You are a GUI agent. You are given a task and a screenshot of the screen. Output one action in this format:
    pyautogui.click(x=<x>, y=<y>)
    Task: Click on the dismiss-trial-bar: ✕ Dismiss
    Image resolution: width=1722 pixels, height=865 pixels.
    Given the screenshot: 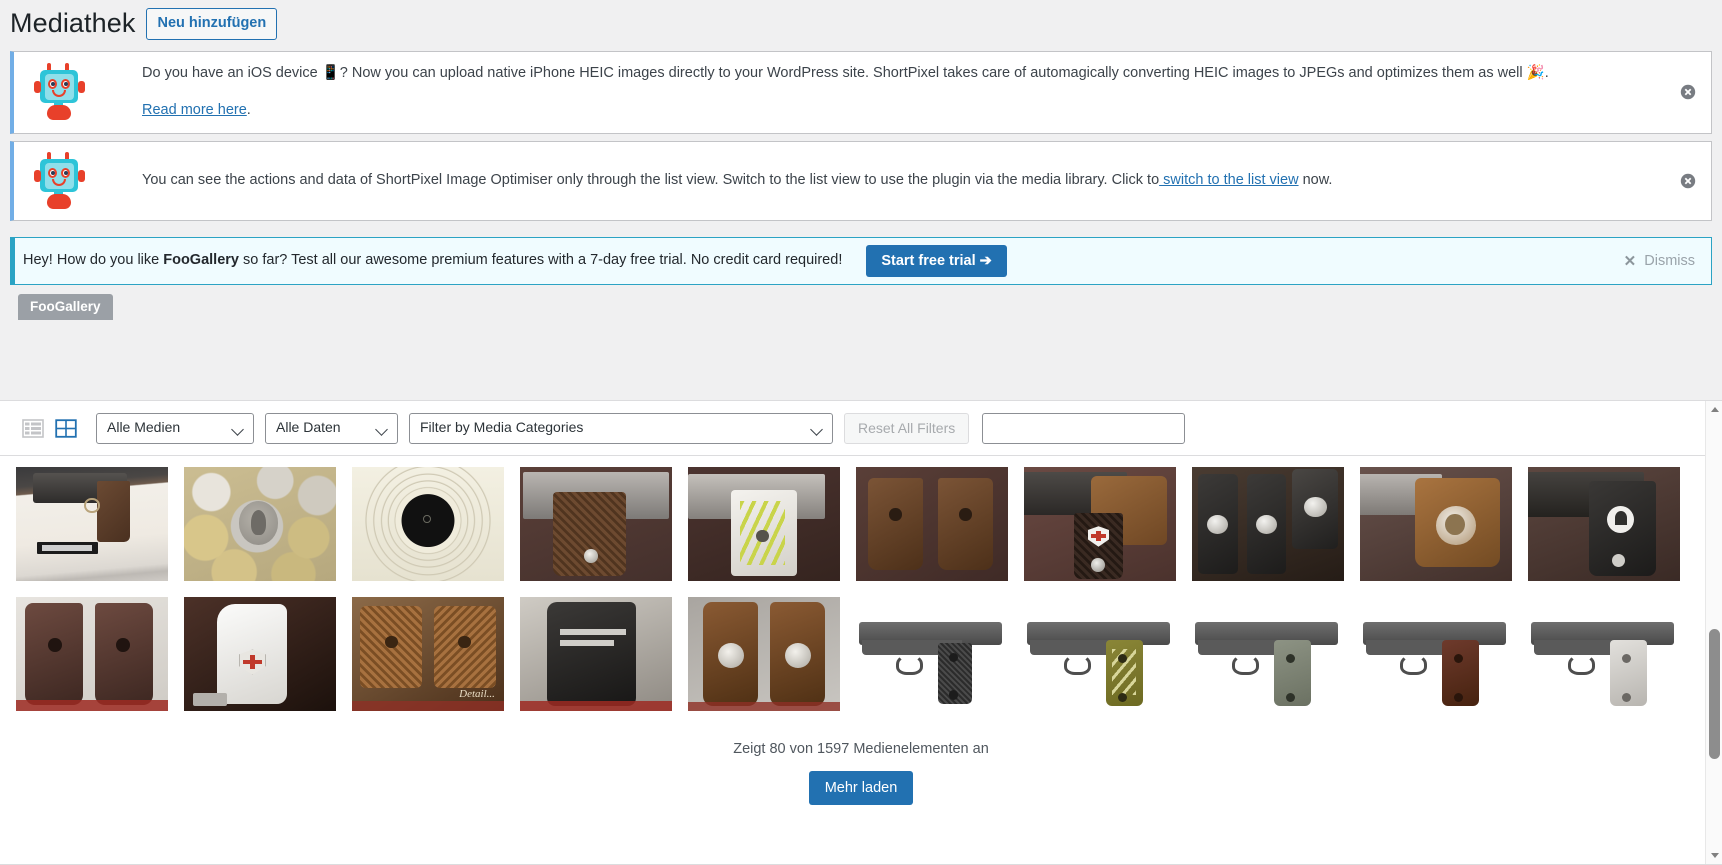 What is the action you would take?
    pyautogui.click(x=1659, y=261)
    